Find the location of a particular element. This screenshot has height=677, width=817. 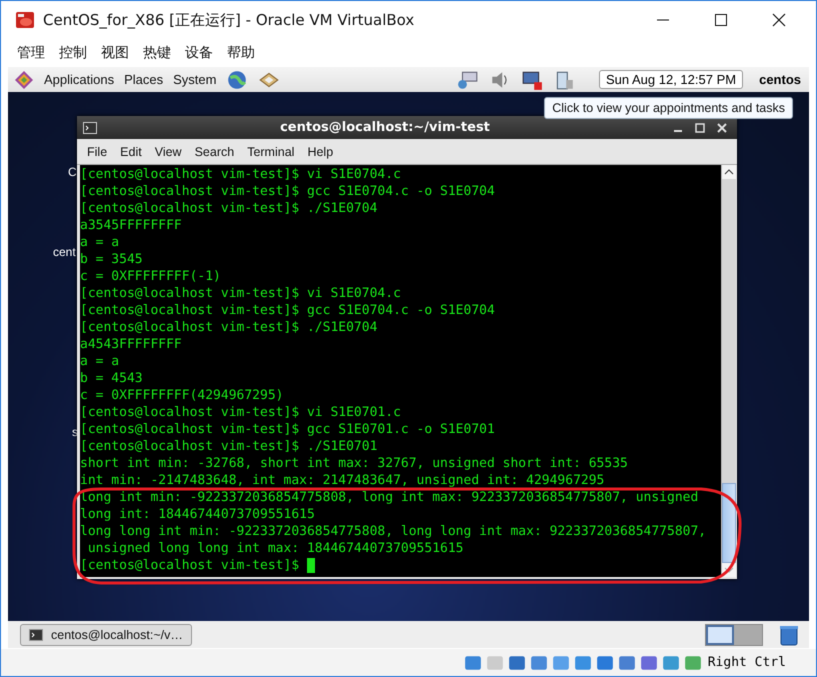

user-name: centos is located at coordinates (780, 79).